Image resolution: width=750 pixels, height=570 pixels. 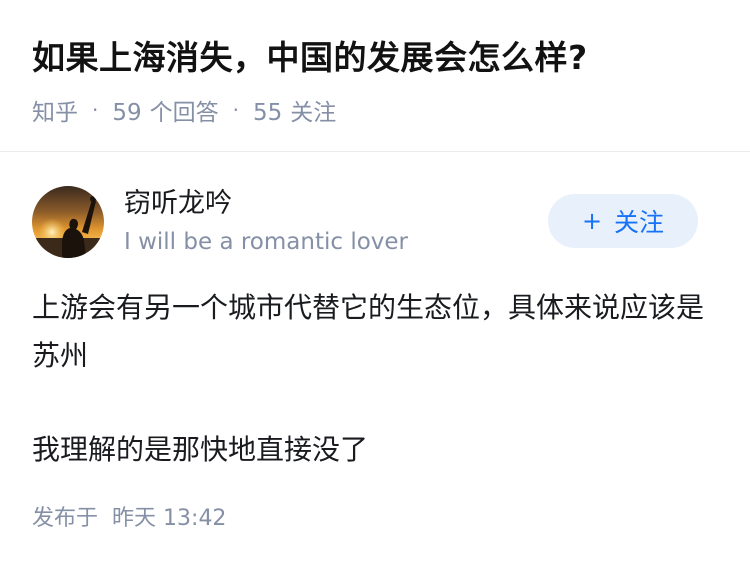 I want to click on answer-count-link: 59 个回答, so click(x=165, y=110).